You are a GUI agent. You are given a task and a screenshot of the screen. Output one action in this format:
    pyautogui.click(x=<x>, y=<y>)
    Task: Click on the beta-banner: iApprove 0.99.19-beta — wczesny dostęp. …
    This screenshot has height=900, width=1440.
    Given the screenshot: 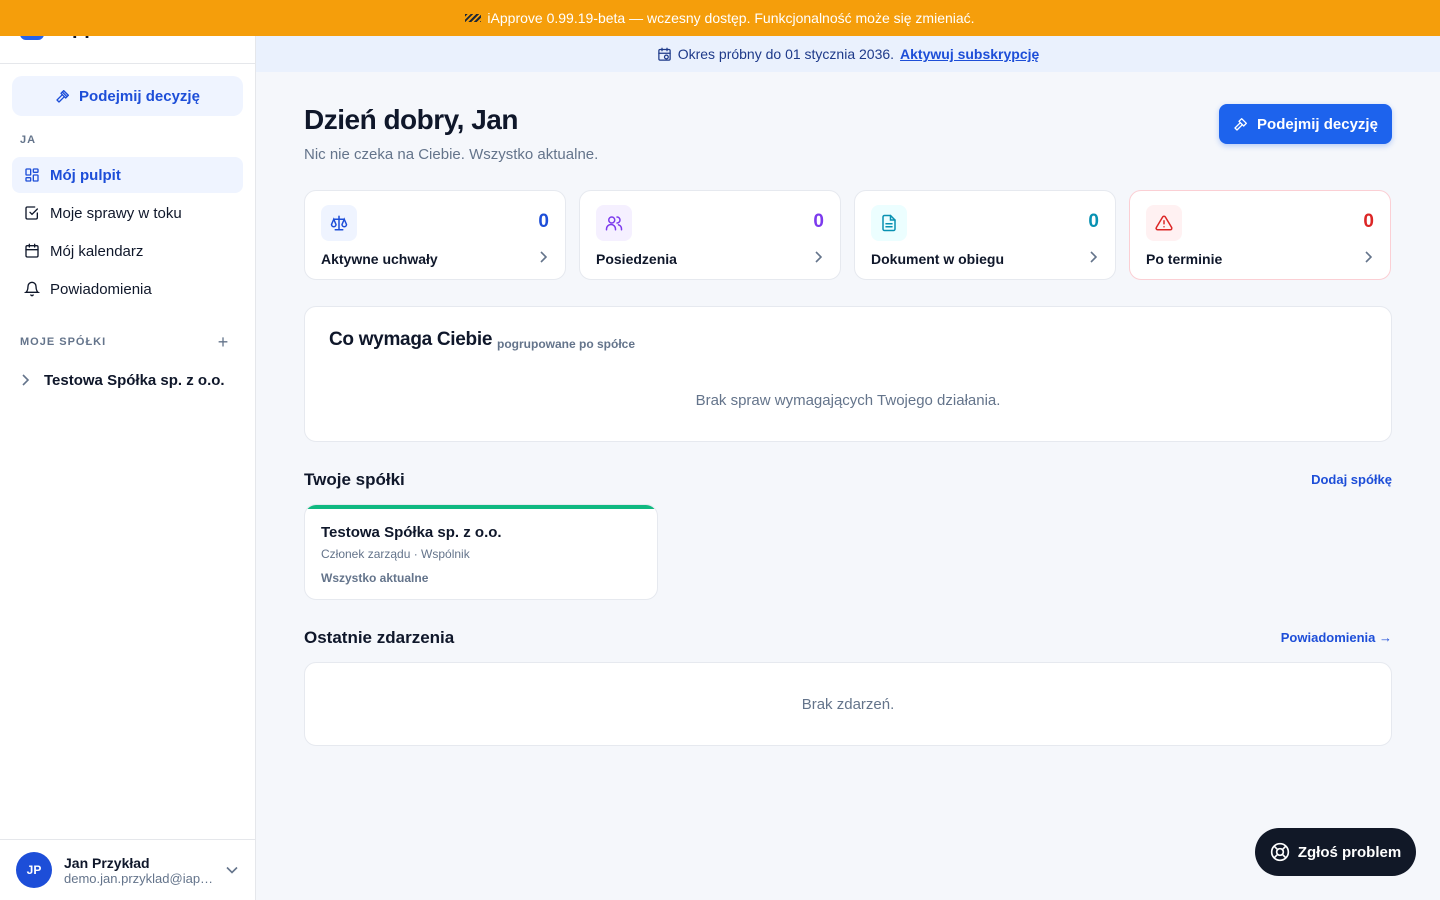 What is the action you would take?
    pyautogui.click(x=720, y=18)
    